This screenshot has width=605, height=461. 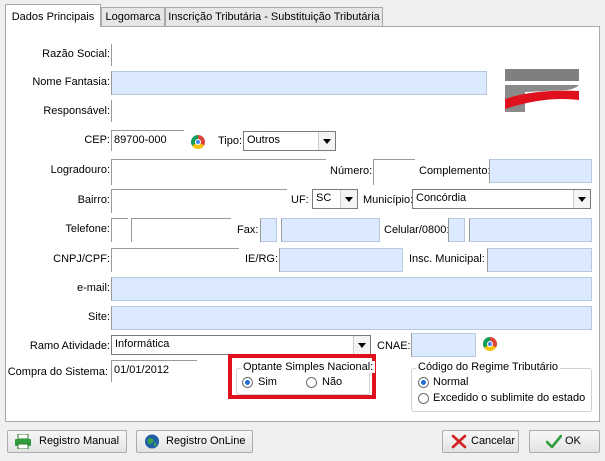 I want to click on regime-excedido-radio, so click(x=423, y=398).